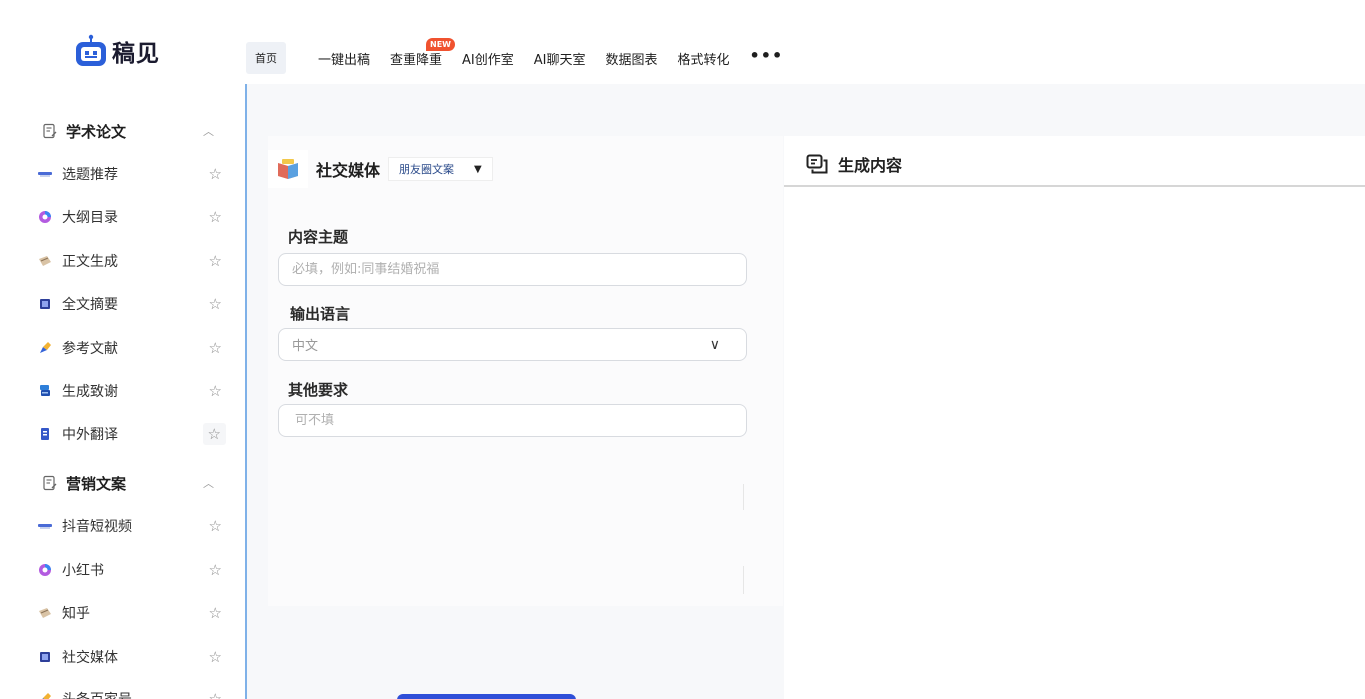 The width and height of the screenshot is (1365, 699). I want to click on output-title: 生成内容, so click(870, 165).